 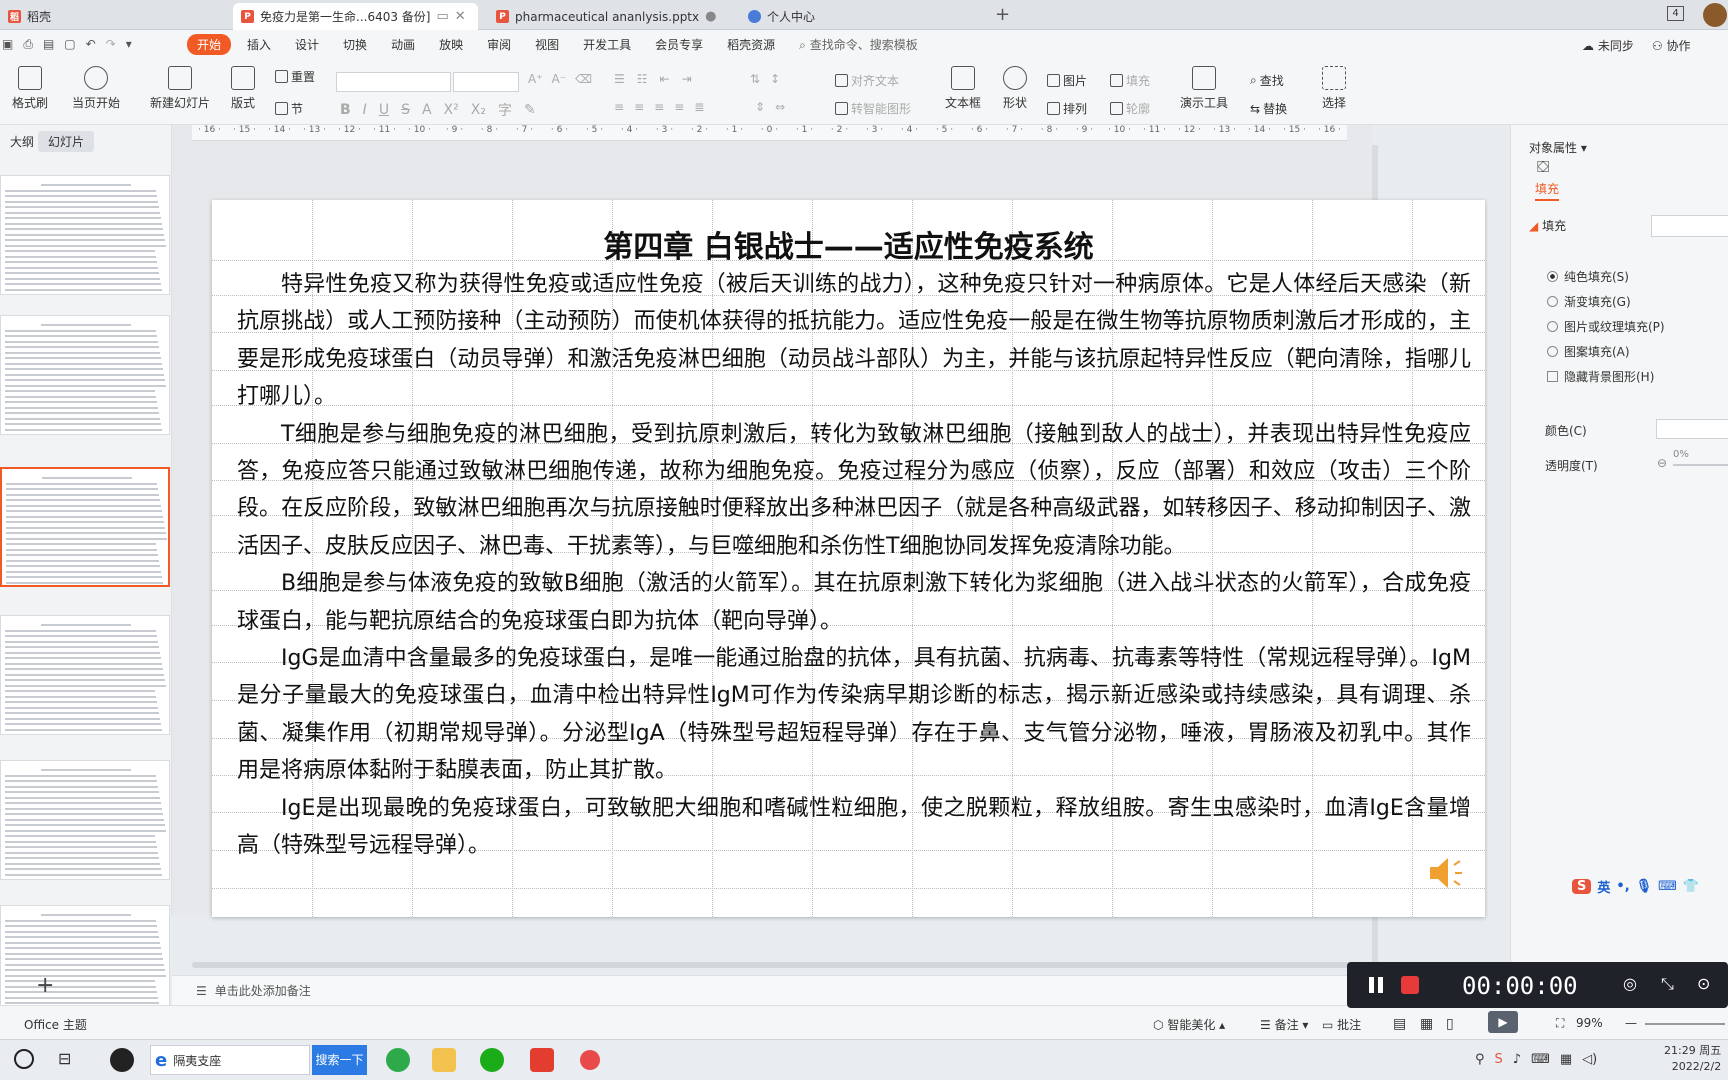 What do you see at coordinates (1499, 1059) in the screenshot?
I see `sogou-tray-icon: S` at bounding box center [1499, 1059].